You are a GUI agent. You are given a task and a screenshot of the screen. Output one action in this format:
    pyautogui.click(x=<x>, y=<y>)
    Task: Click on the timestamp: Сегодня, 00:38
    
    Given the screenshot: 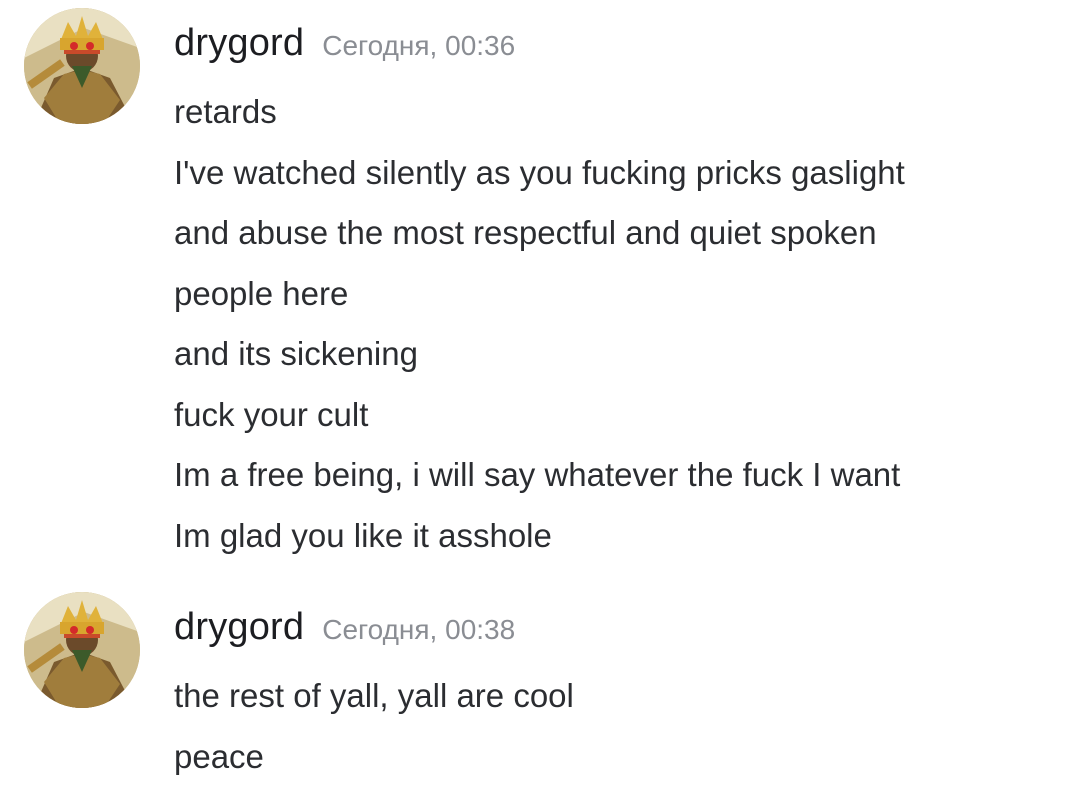 What is the action you would take?
    pyautogui.click(x=419, y=629)
    